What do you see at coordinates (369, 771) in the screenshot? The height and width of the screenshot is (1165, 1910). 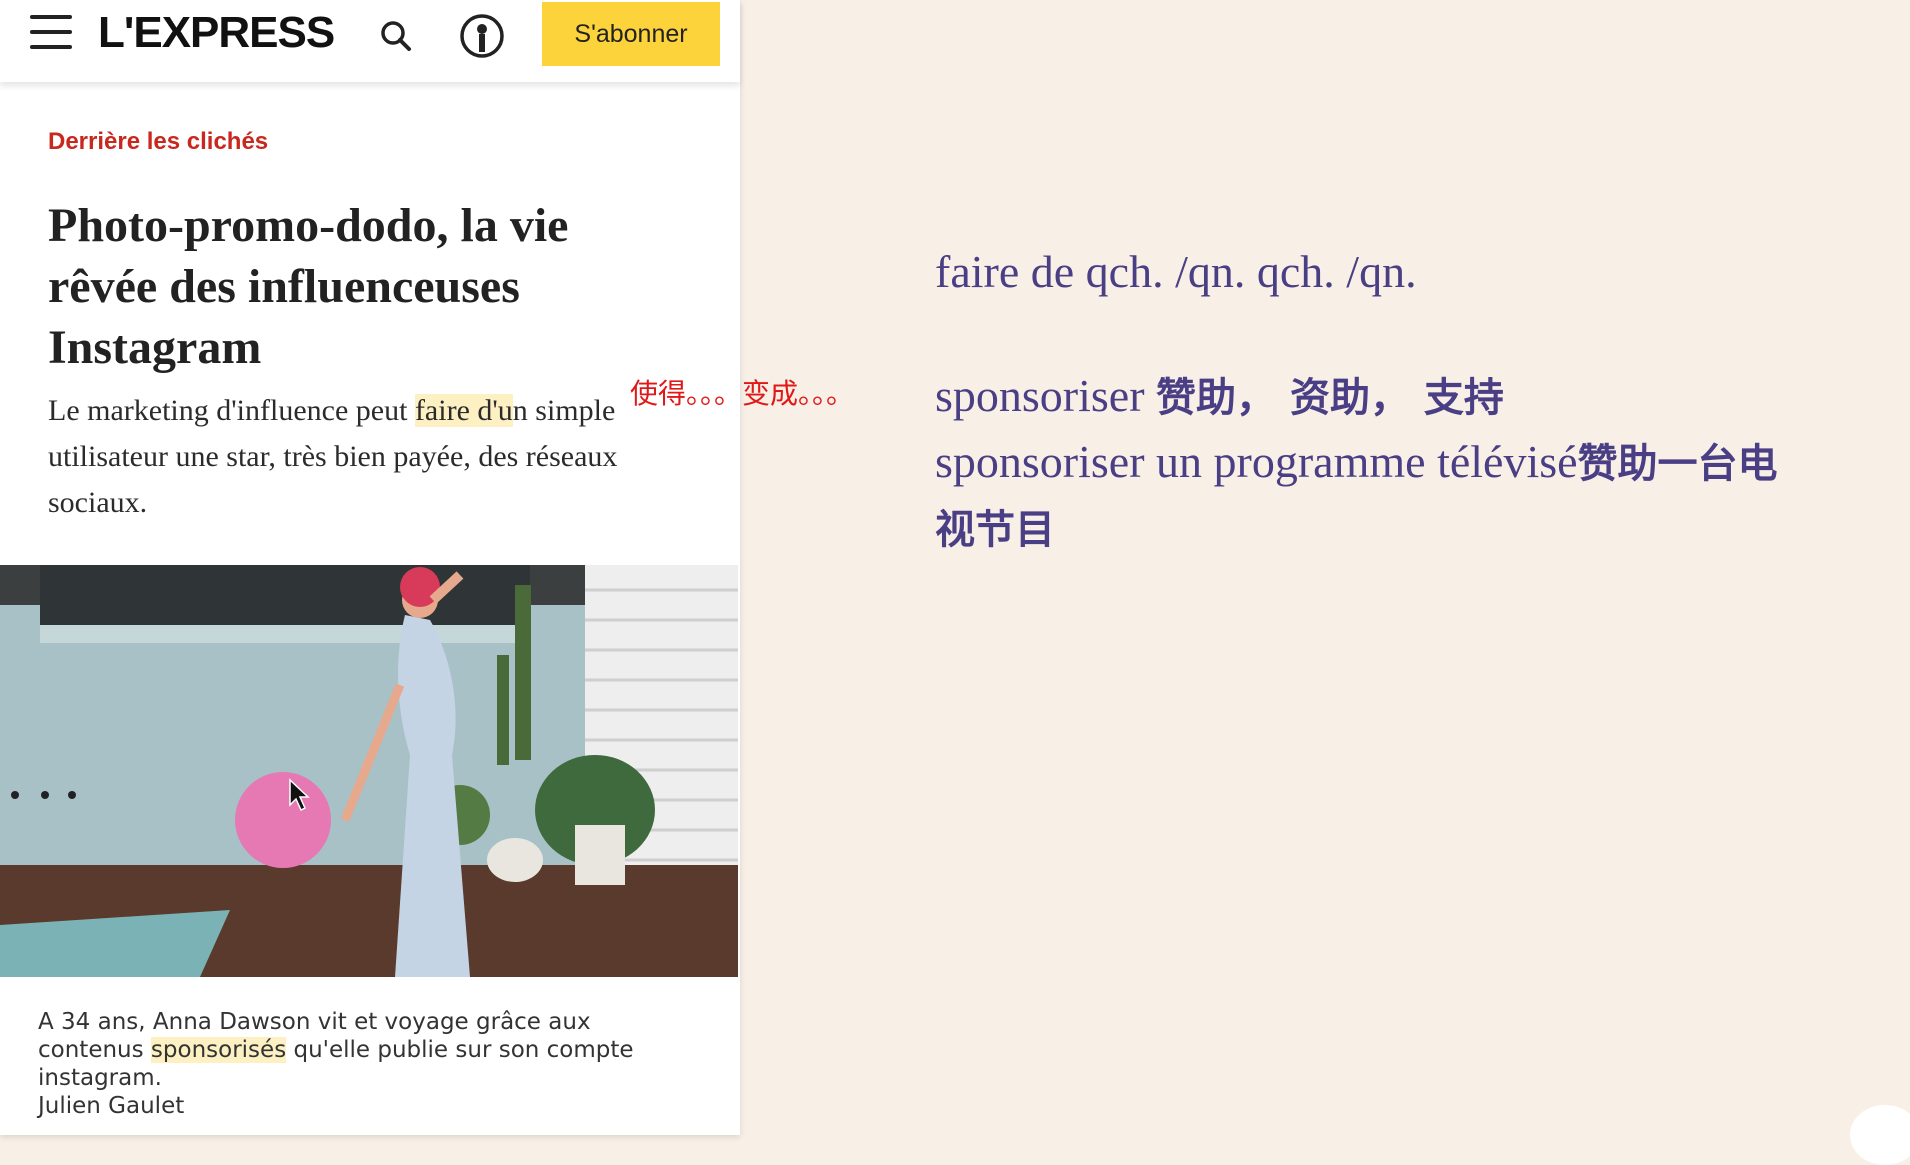 I see `article-photo` at bounding box center [369, 771].